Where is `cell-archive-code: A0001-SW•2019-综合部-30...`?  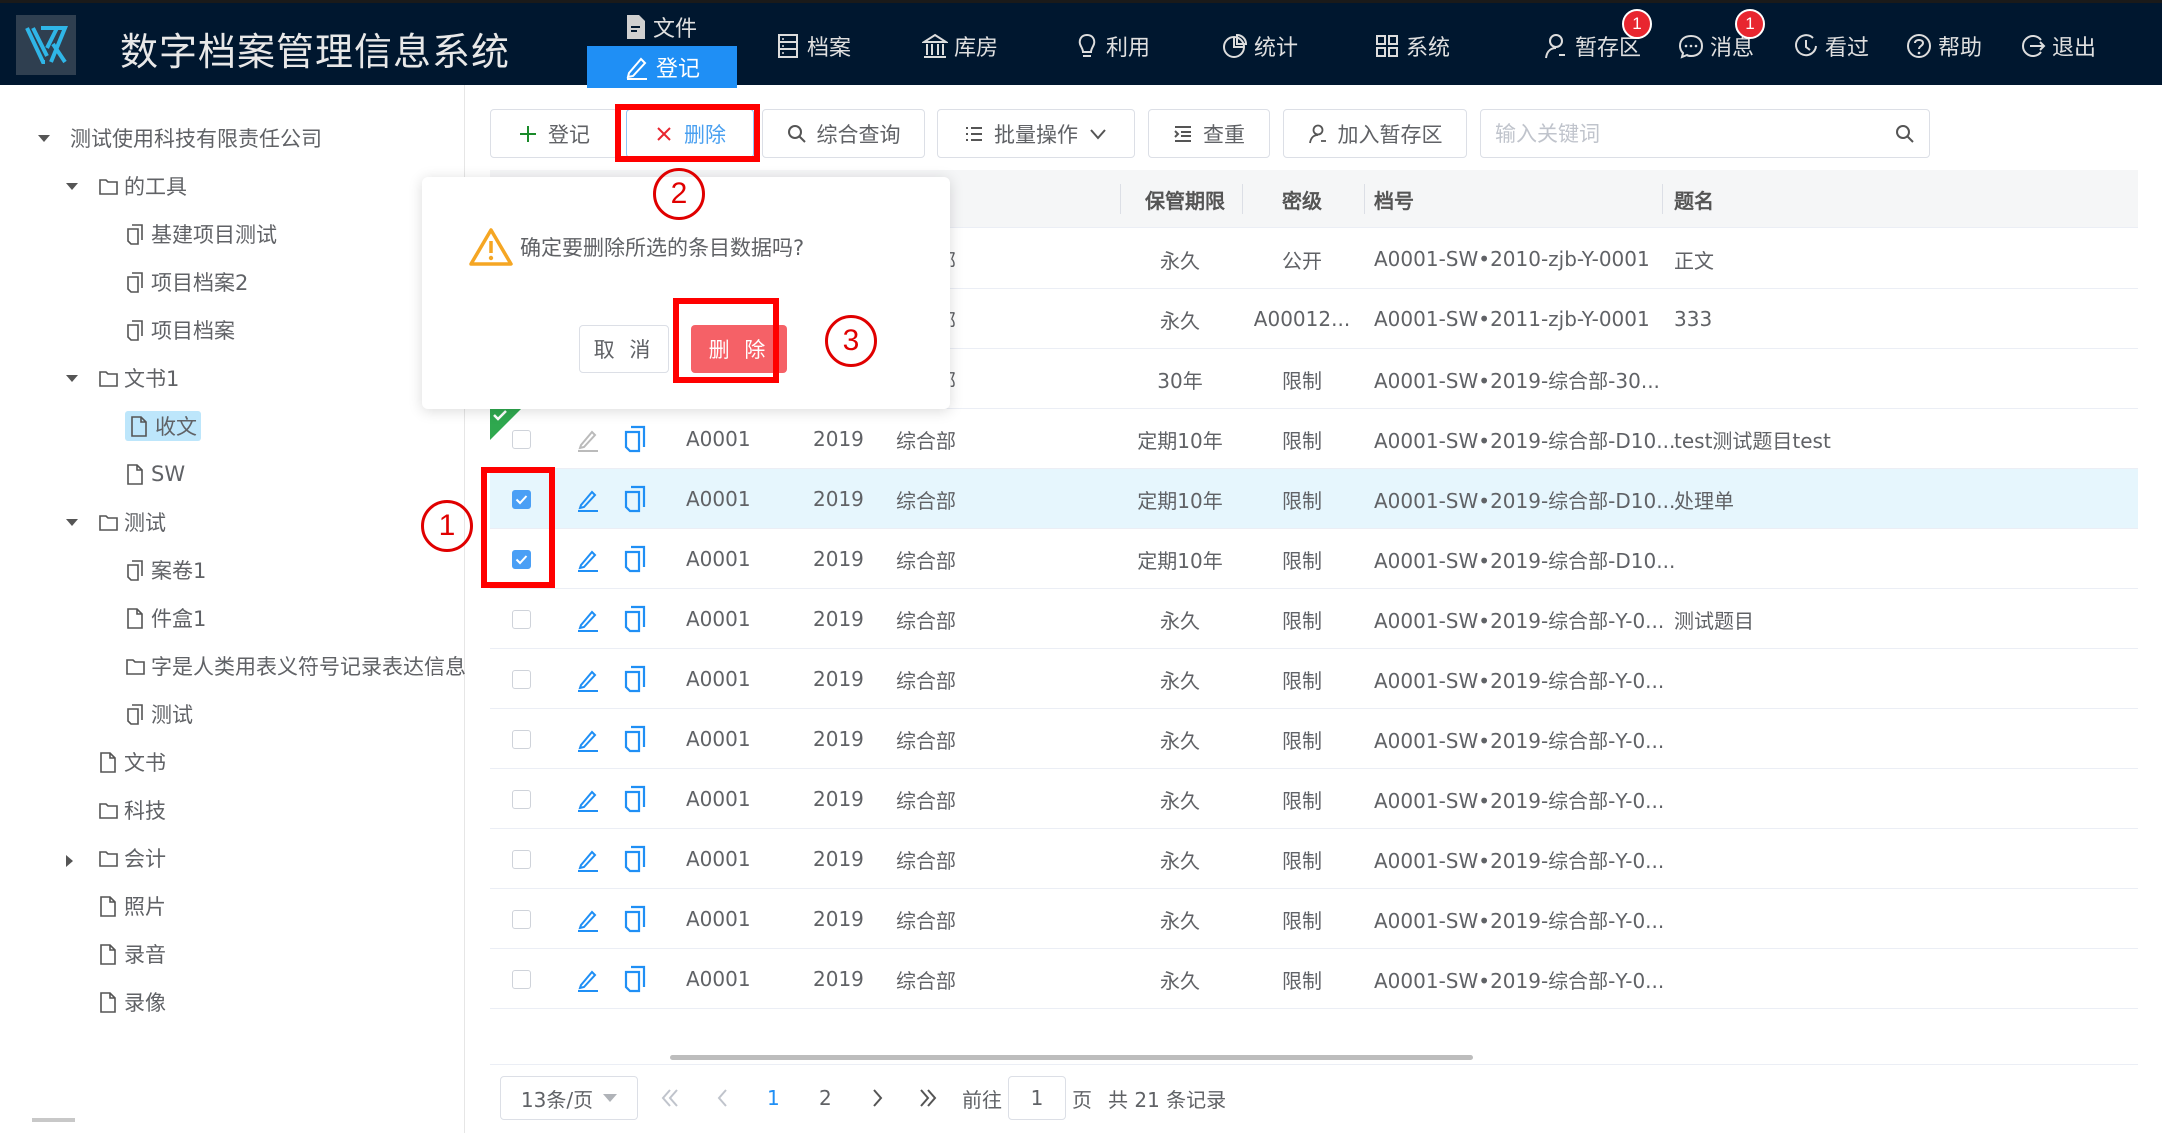
cell-archive-code: A0001-SW•2019-综合部-30... is located at coordinates (1517, 379).